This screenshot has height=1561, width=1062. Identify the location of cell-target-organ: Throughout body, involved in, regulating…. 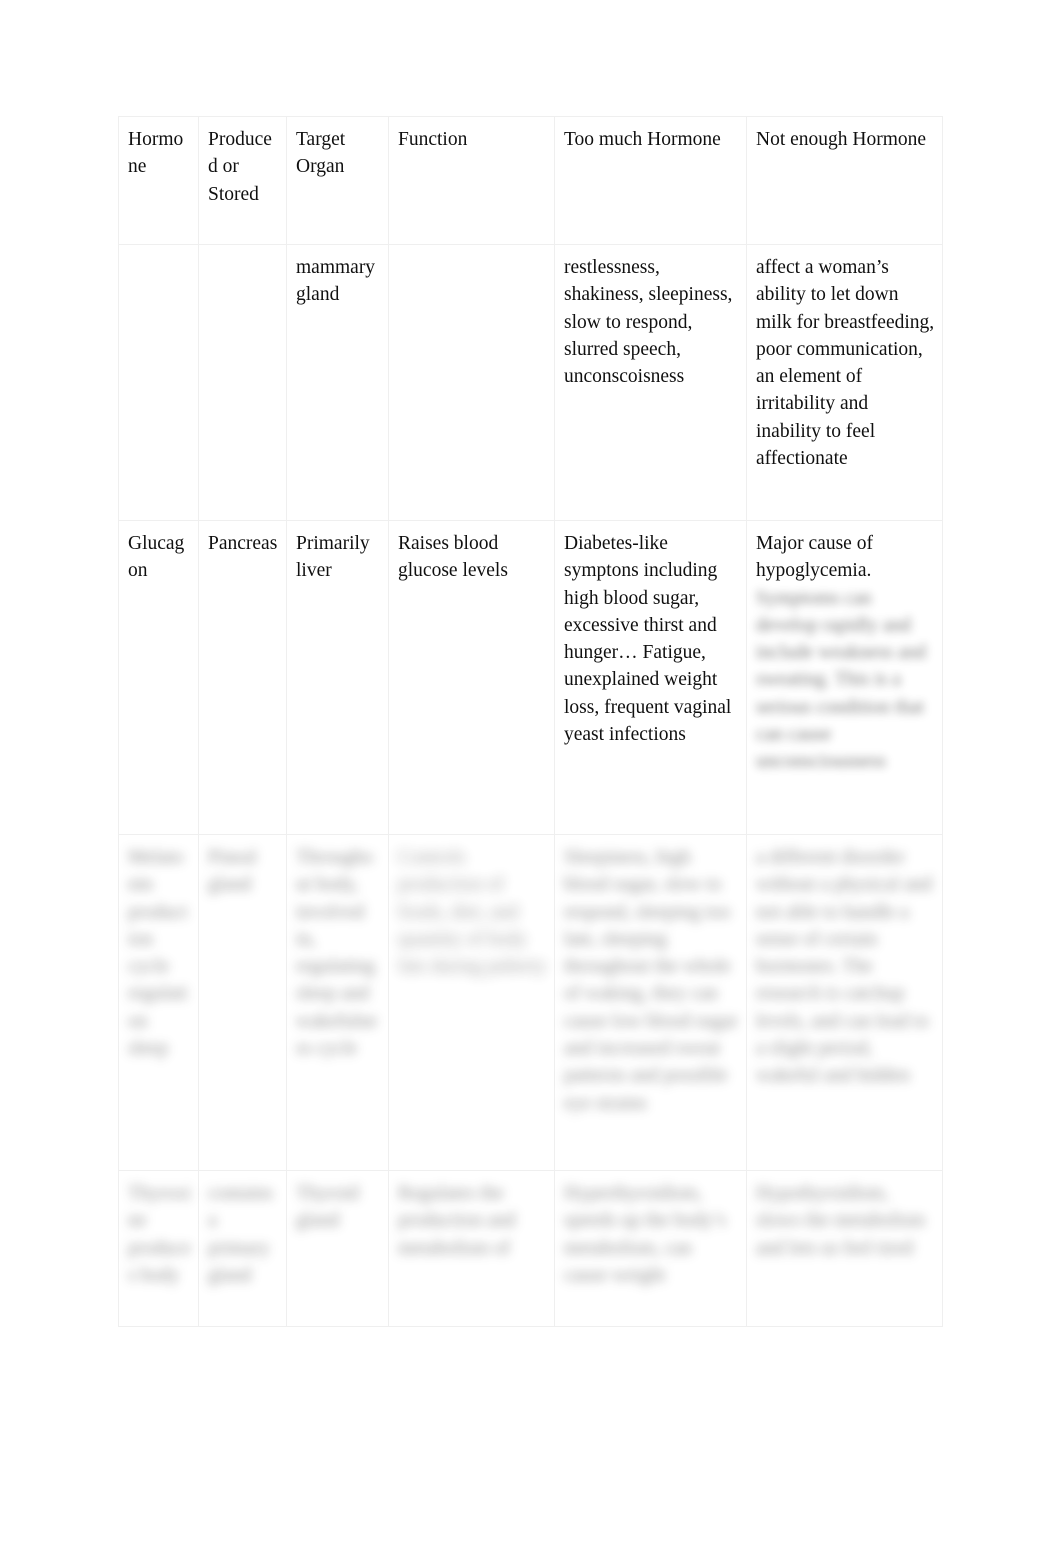
(337, 1002).